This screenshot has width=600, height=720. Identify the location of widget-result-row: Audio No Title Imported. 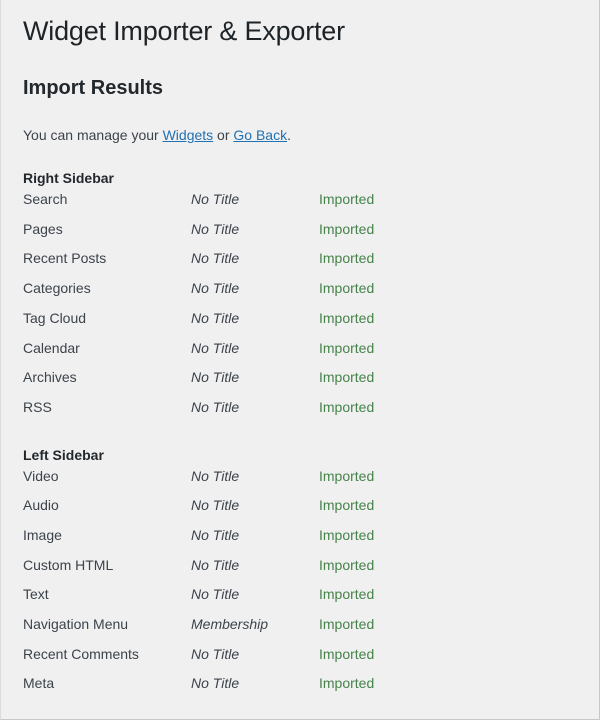
(300, 506).